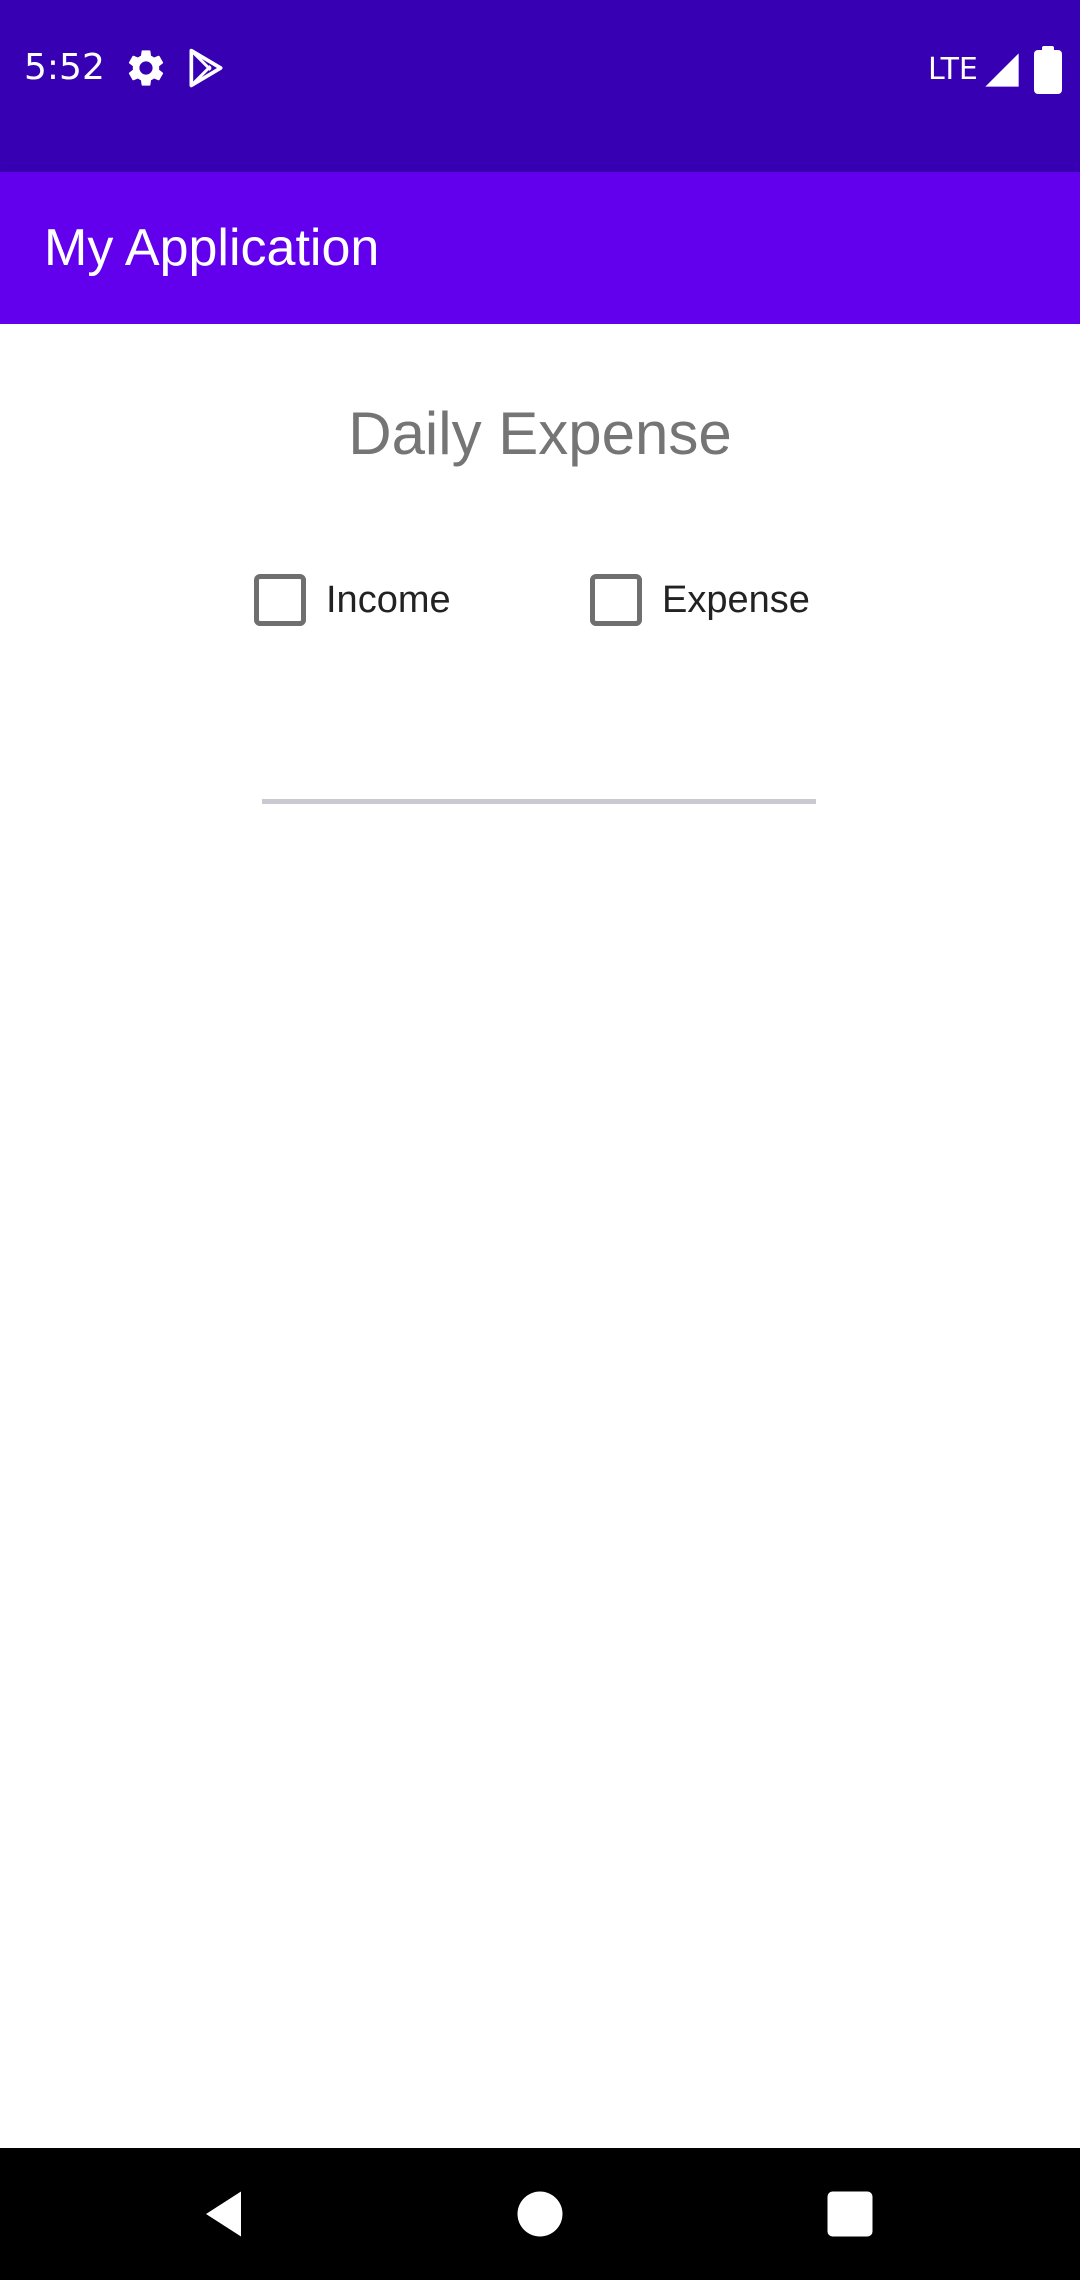 The height and width of the screenshot is (2280, 1080). What do you see at coordinates (206, 68) in the screenshot?
I see `play-store-icon` at bounding box center [206, 68].